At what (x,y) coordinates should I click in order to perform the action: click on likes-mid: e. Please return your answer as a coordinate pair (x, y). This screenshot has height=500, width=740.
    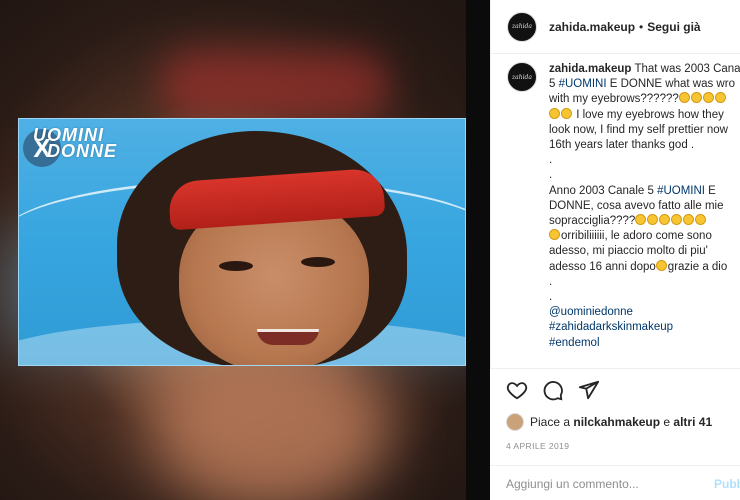
    Looking at the image, I should click on (667, 422).